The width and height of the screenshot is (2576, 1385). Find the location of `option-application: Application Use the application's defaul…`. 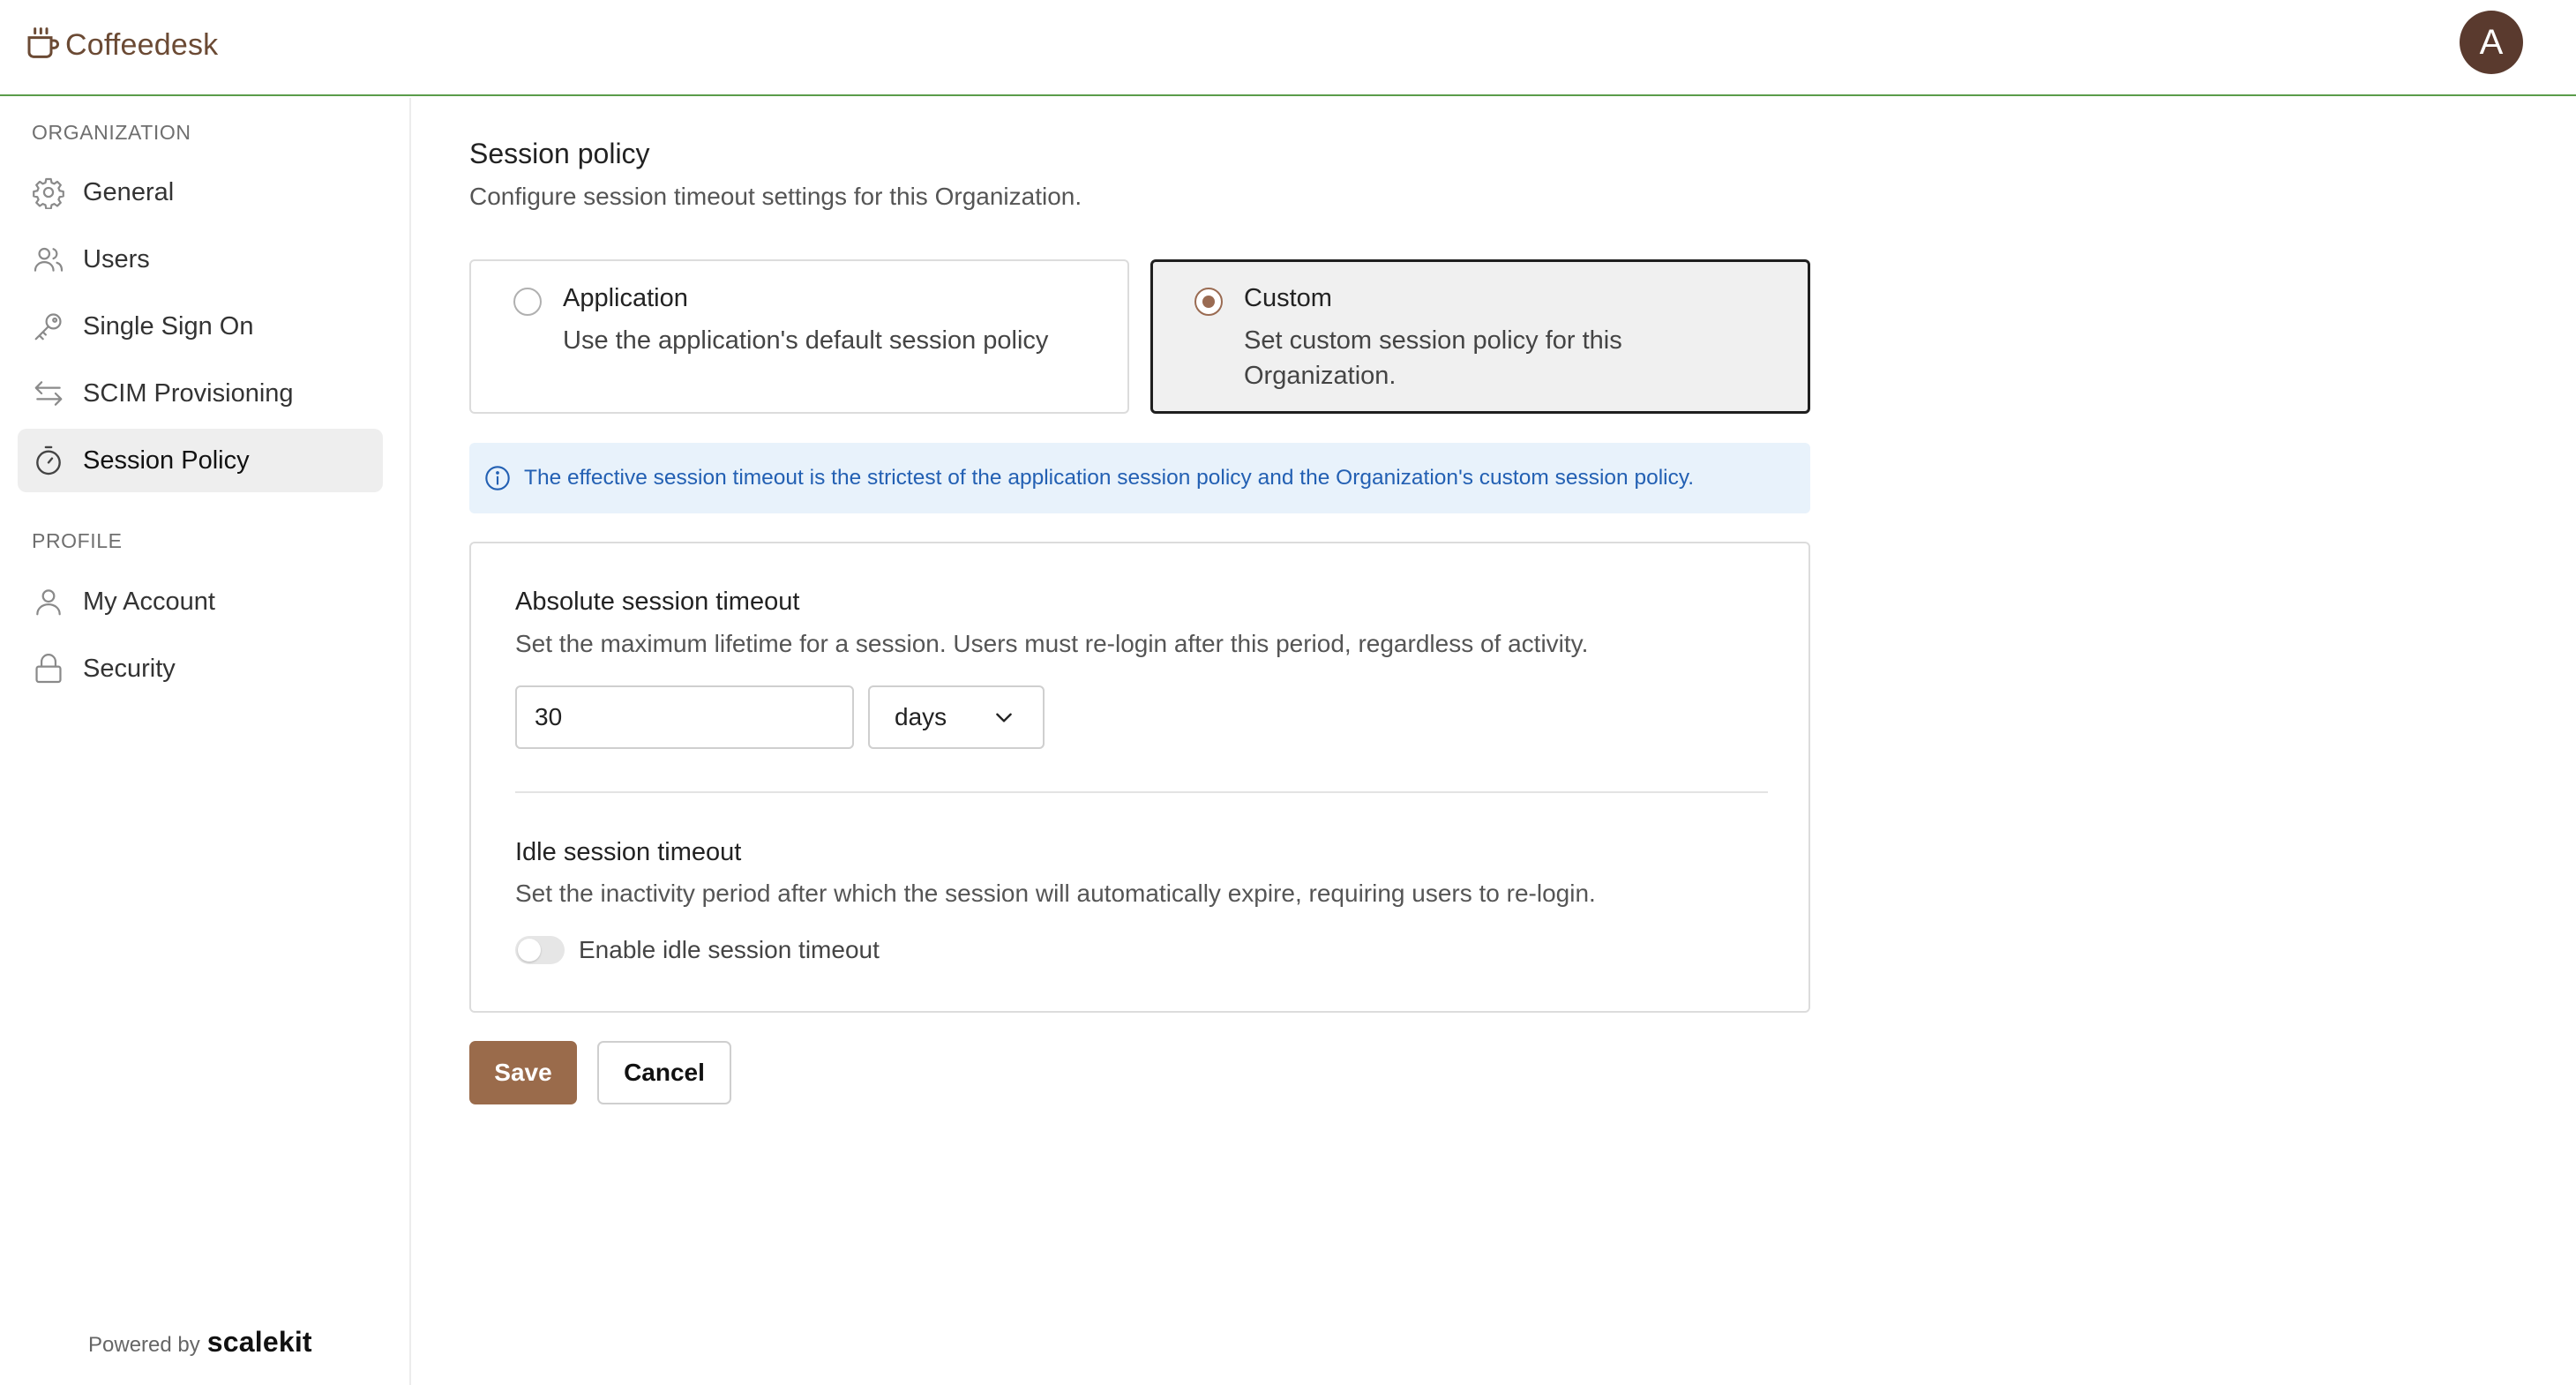

option-application: Application Use the application's defaul… is located at coordinates (799, 336).